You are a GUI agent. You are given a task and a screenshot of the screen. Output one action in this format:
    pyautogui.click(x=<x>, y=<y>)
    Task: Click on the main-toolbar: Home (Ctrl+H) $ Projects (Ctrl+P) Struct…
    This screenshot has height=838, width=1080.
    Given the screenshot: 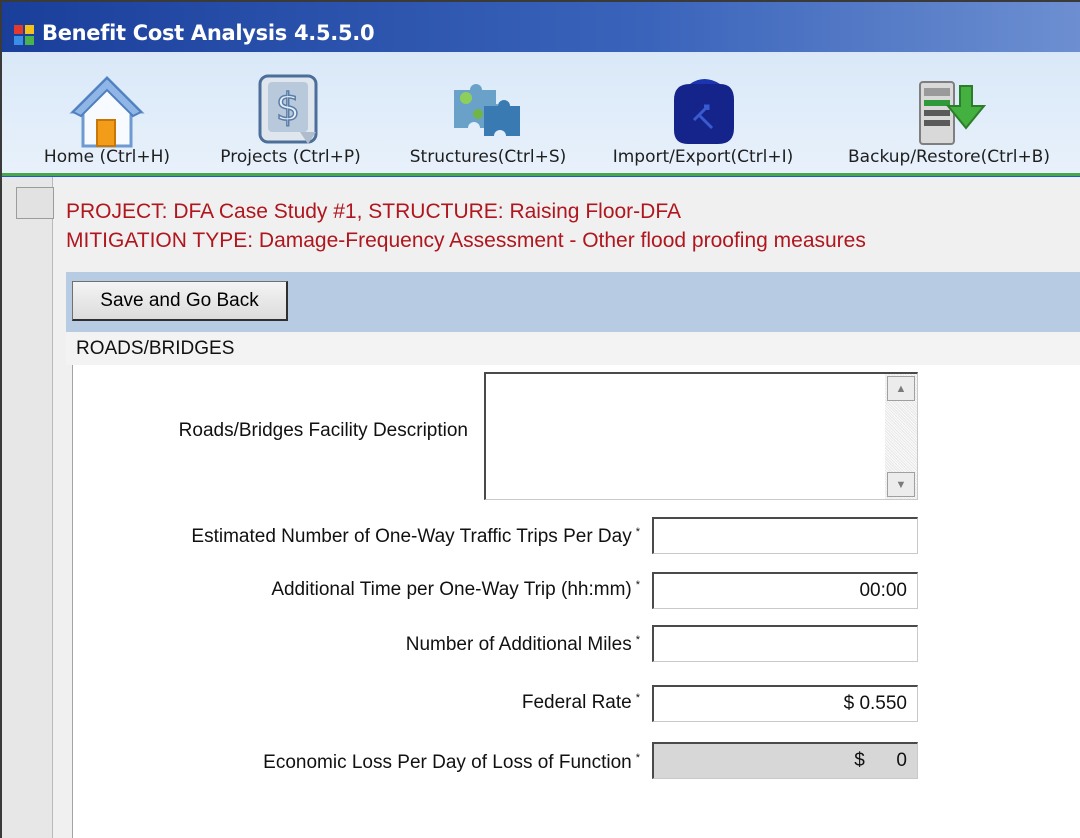 What is the action you would take?
    pyautogui.click(x=541, y=114)
    